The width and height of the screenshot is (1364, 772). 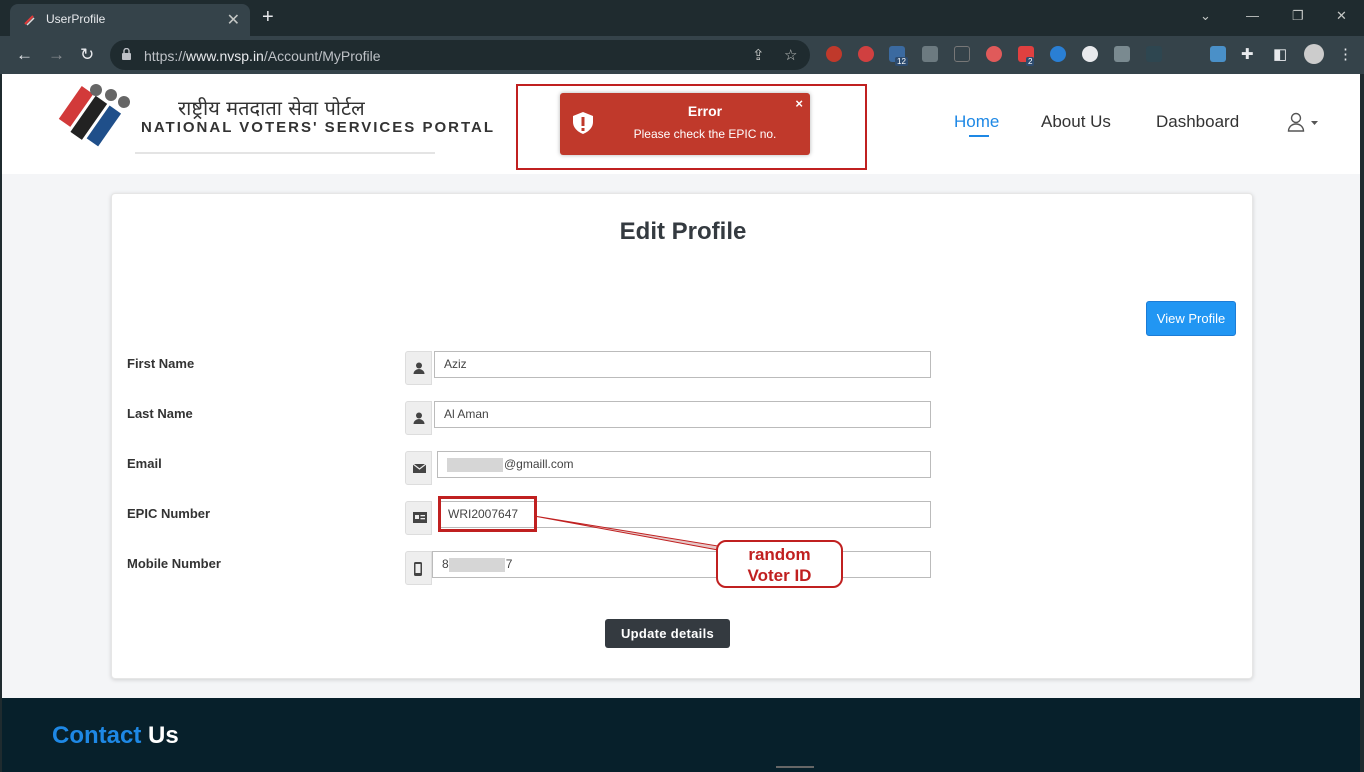 I want to click on menu-kebab-icon: ⋮, so click(x=1345, y=54).